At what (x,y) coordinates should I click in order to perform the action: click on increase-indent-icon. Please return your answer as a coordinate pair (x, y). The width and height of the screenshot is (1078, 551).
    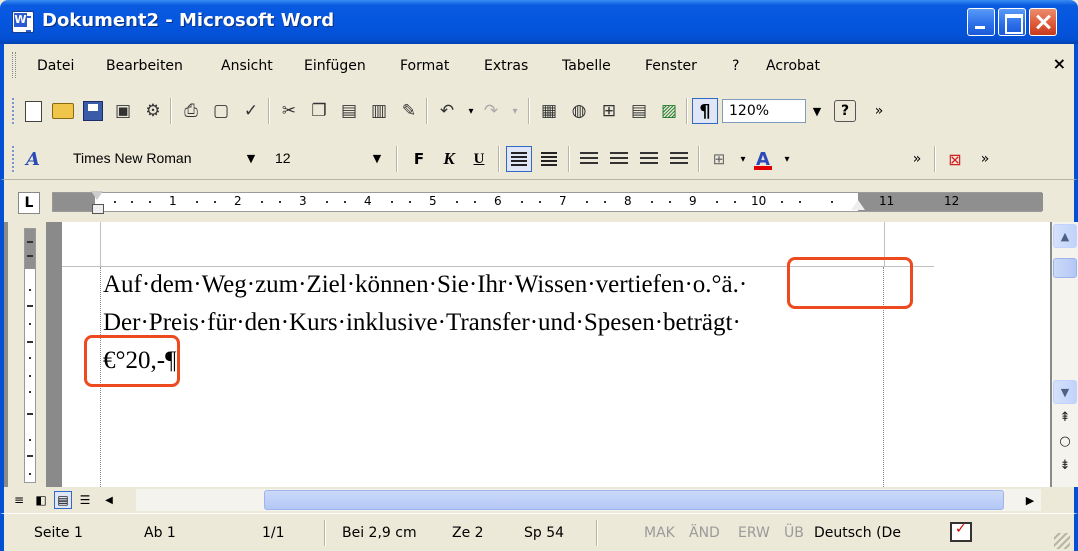
    Looking at the image, I should click on (679, 159).